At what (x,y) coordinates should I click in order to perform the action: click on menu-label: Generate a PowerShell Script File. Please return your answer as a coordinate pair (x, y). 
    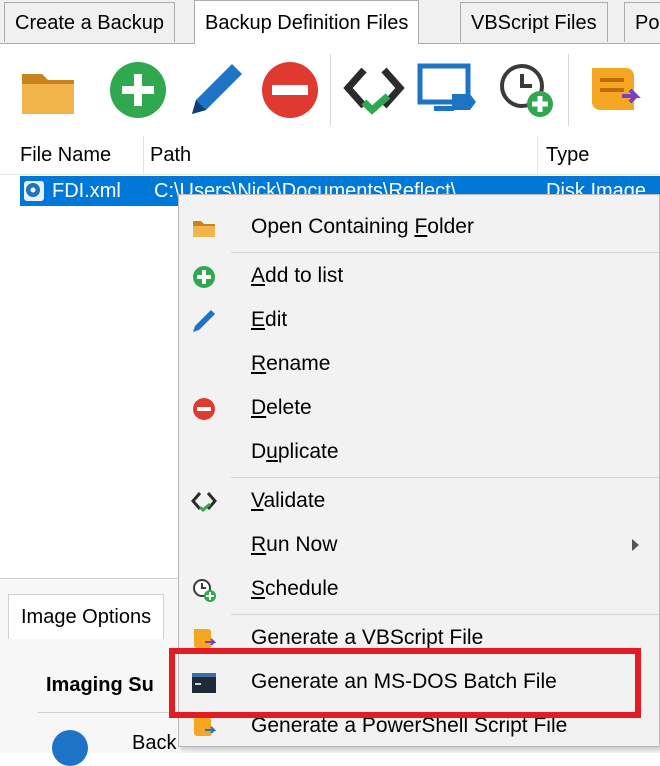
    Looking at the image, I should click on (409, 725).